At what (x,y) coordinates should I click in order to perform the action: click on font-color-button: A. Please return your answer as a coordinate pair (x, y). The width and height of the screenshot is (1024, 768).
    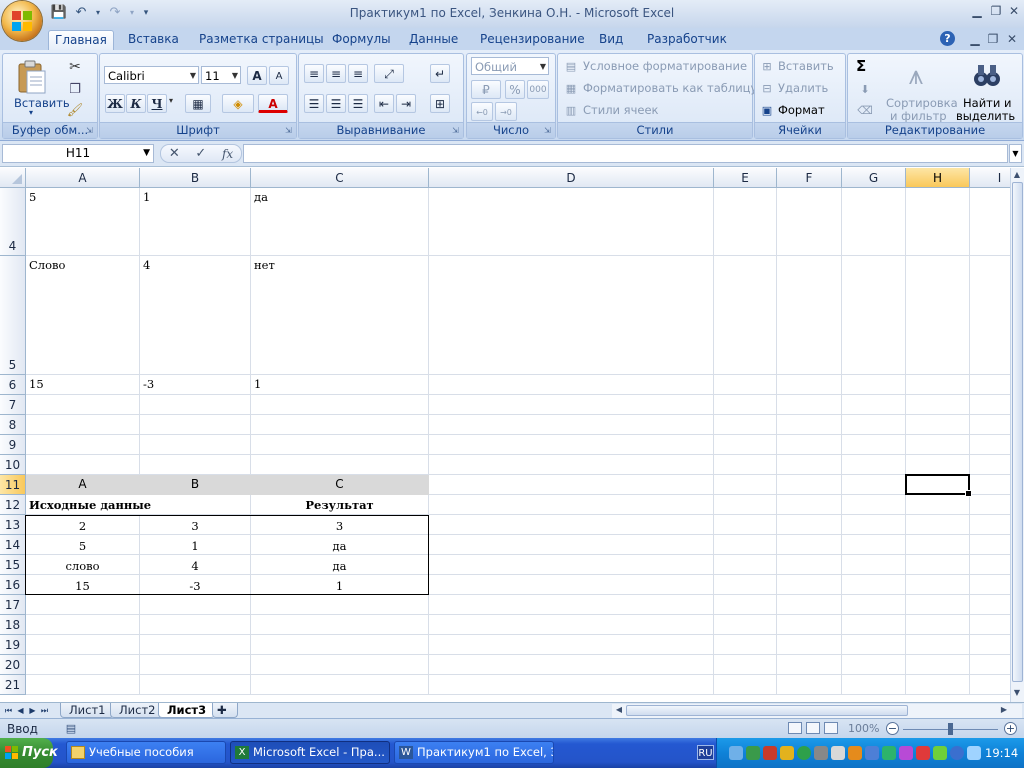
    Looking at the image, I should click on (273, 103).